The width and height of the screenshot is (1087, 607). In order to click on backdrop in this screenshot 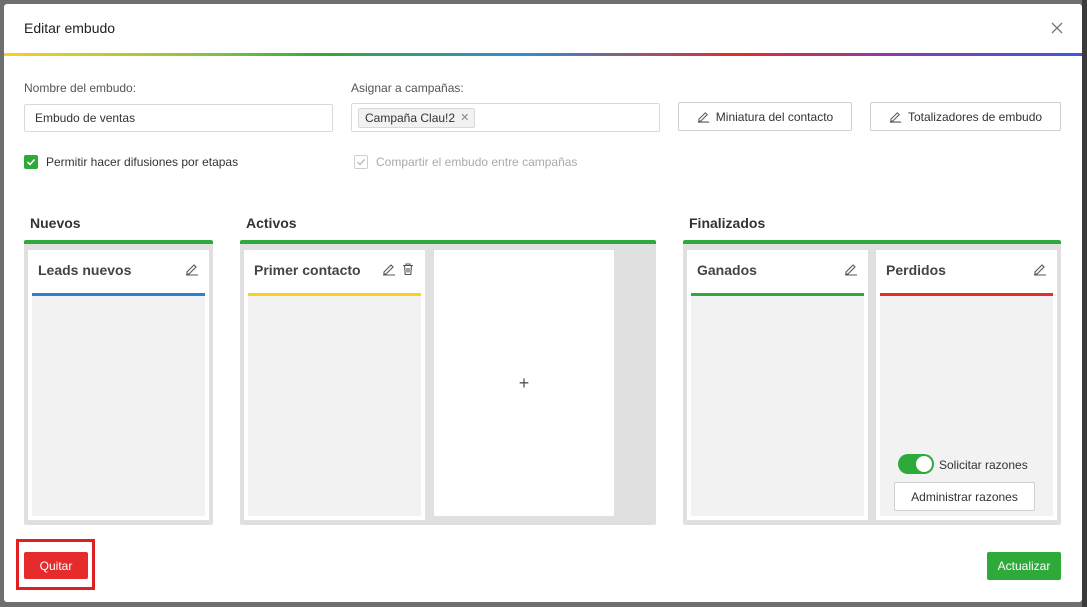, I will do `click(1084, 303)`.